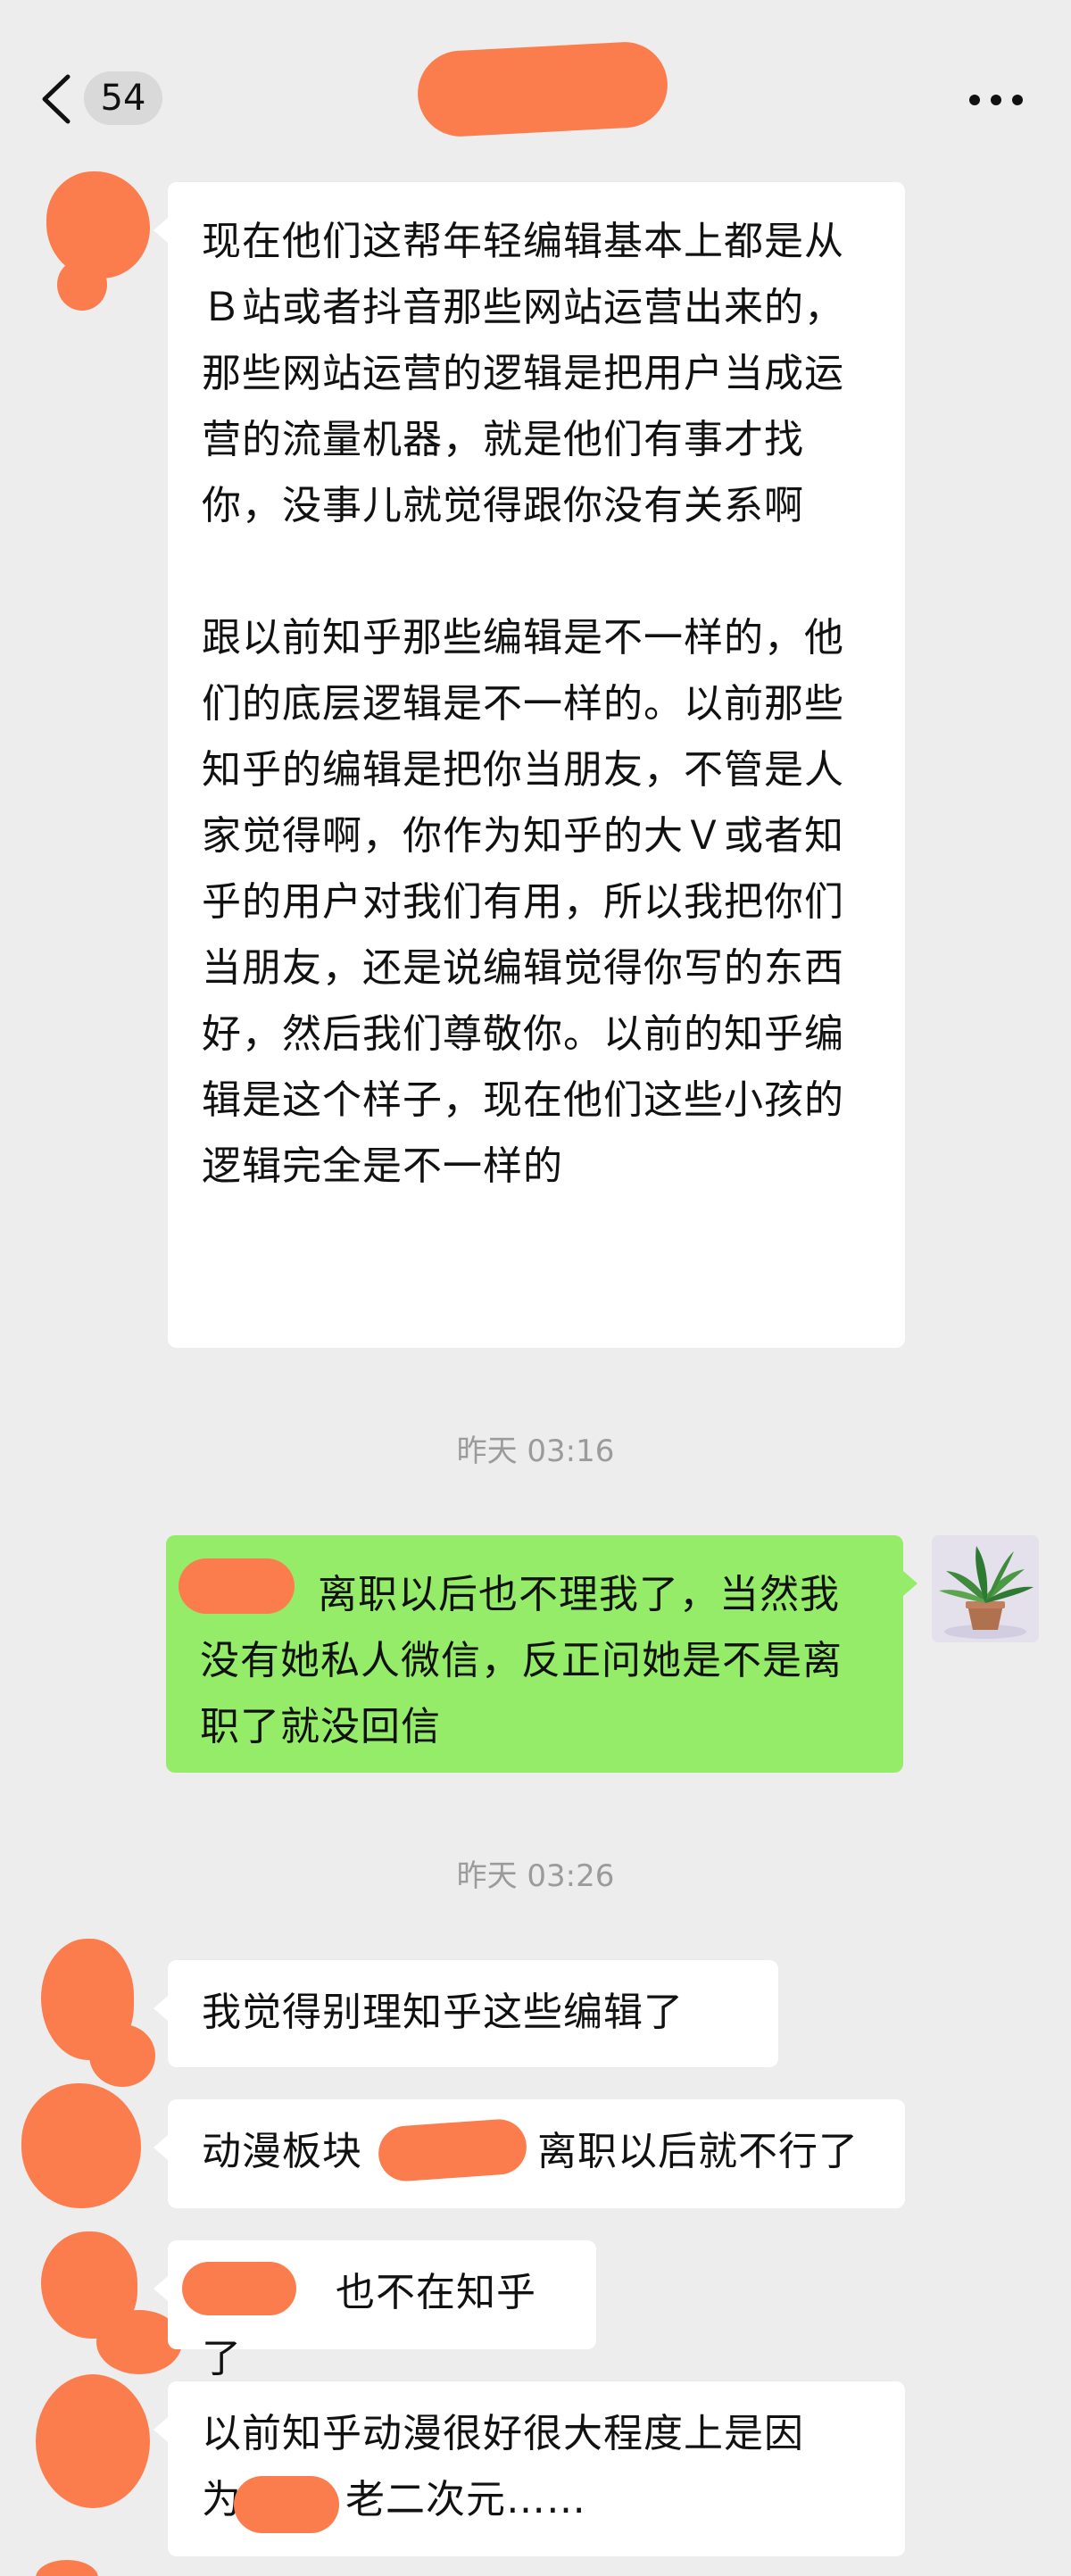 The width and height of the screenshot is (1071, 2576). What do you see at coordinates (536, 2152) in the screenshot?
I see `message-text: 动漫板块 离职以后就不行了` at bounding box center [536, 2152].